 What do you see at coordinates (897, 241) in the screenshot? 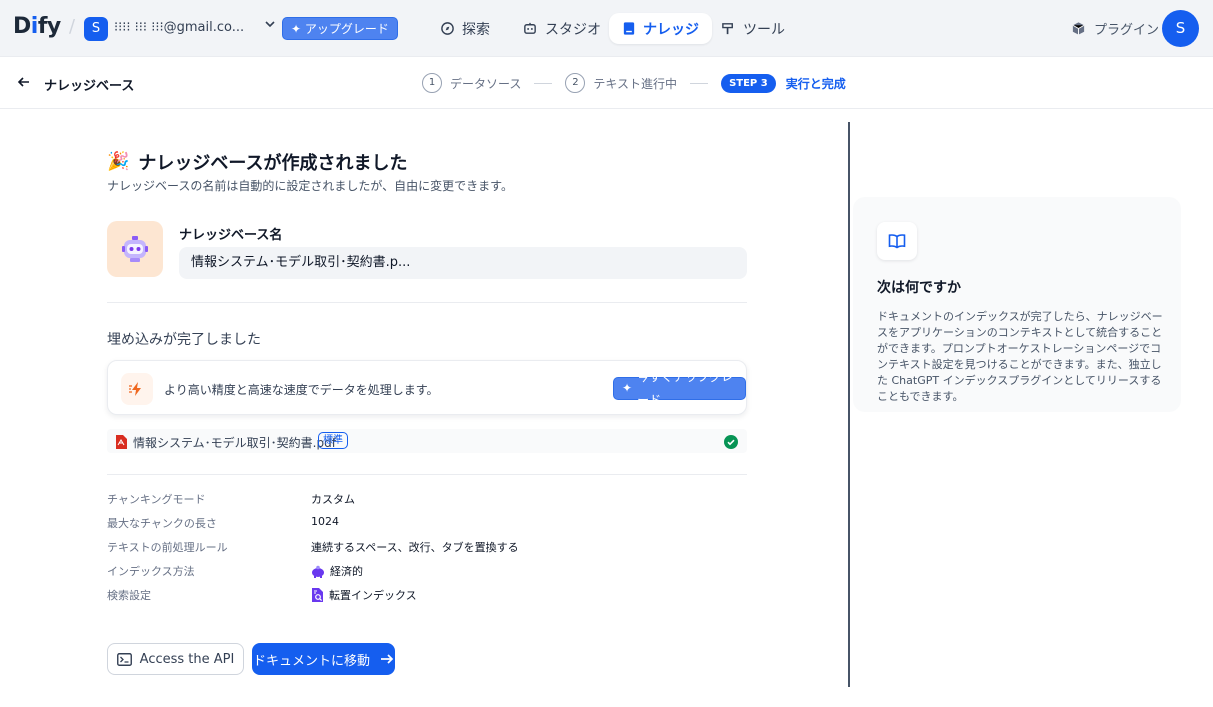
I see `open-book-icon` at bounding box center [897, 241].